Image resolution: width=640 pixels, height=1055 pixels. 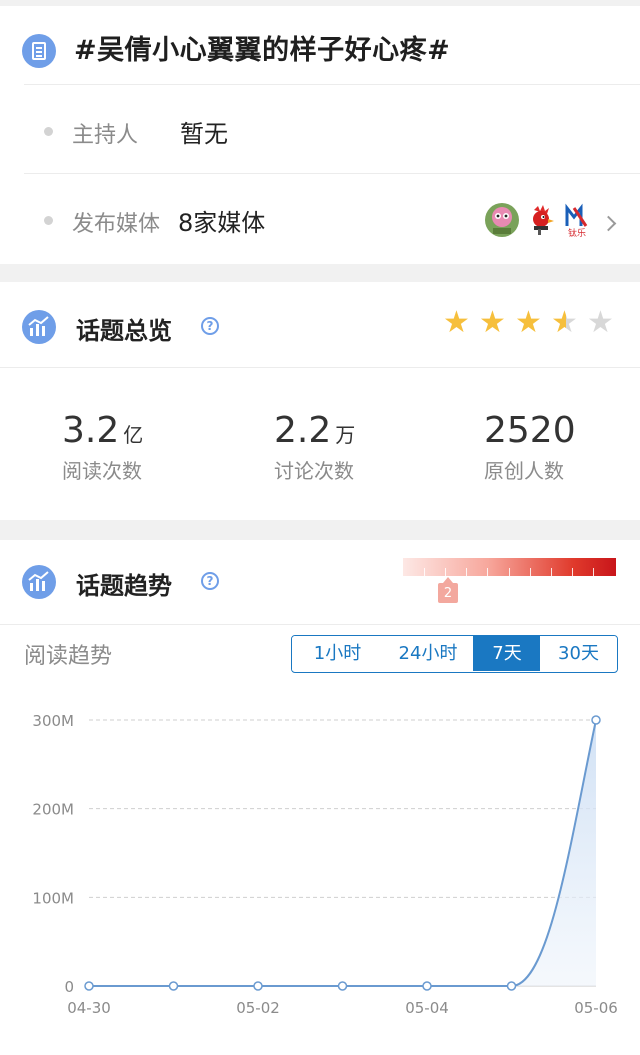 What do you see at coordinates (116, 224) in the screenshot?
I see `media-label: 发布媒体` at bounding box center [116, 224].